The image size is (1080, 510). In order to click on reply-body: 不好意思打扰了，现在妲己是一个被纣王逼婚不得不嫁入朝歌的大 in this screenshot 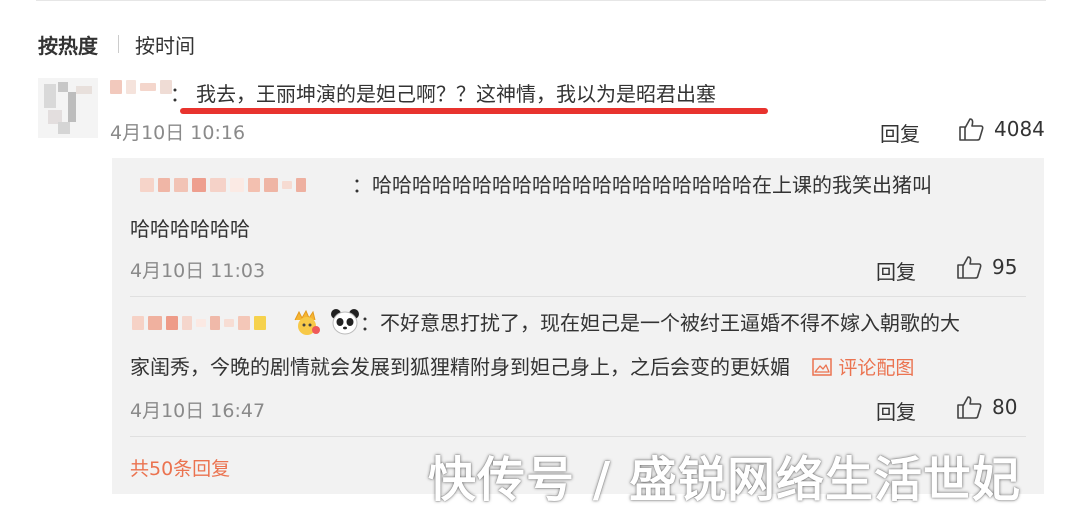, I will do `click(670, 323)`.